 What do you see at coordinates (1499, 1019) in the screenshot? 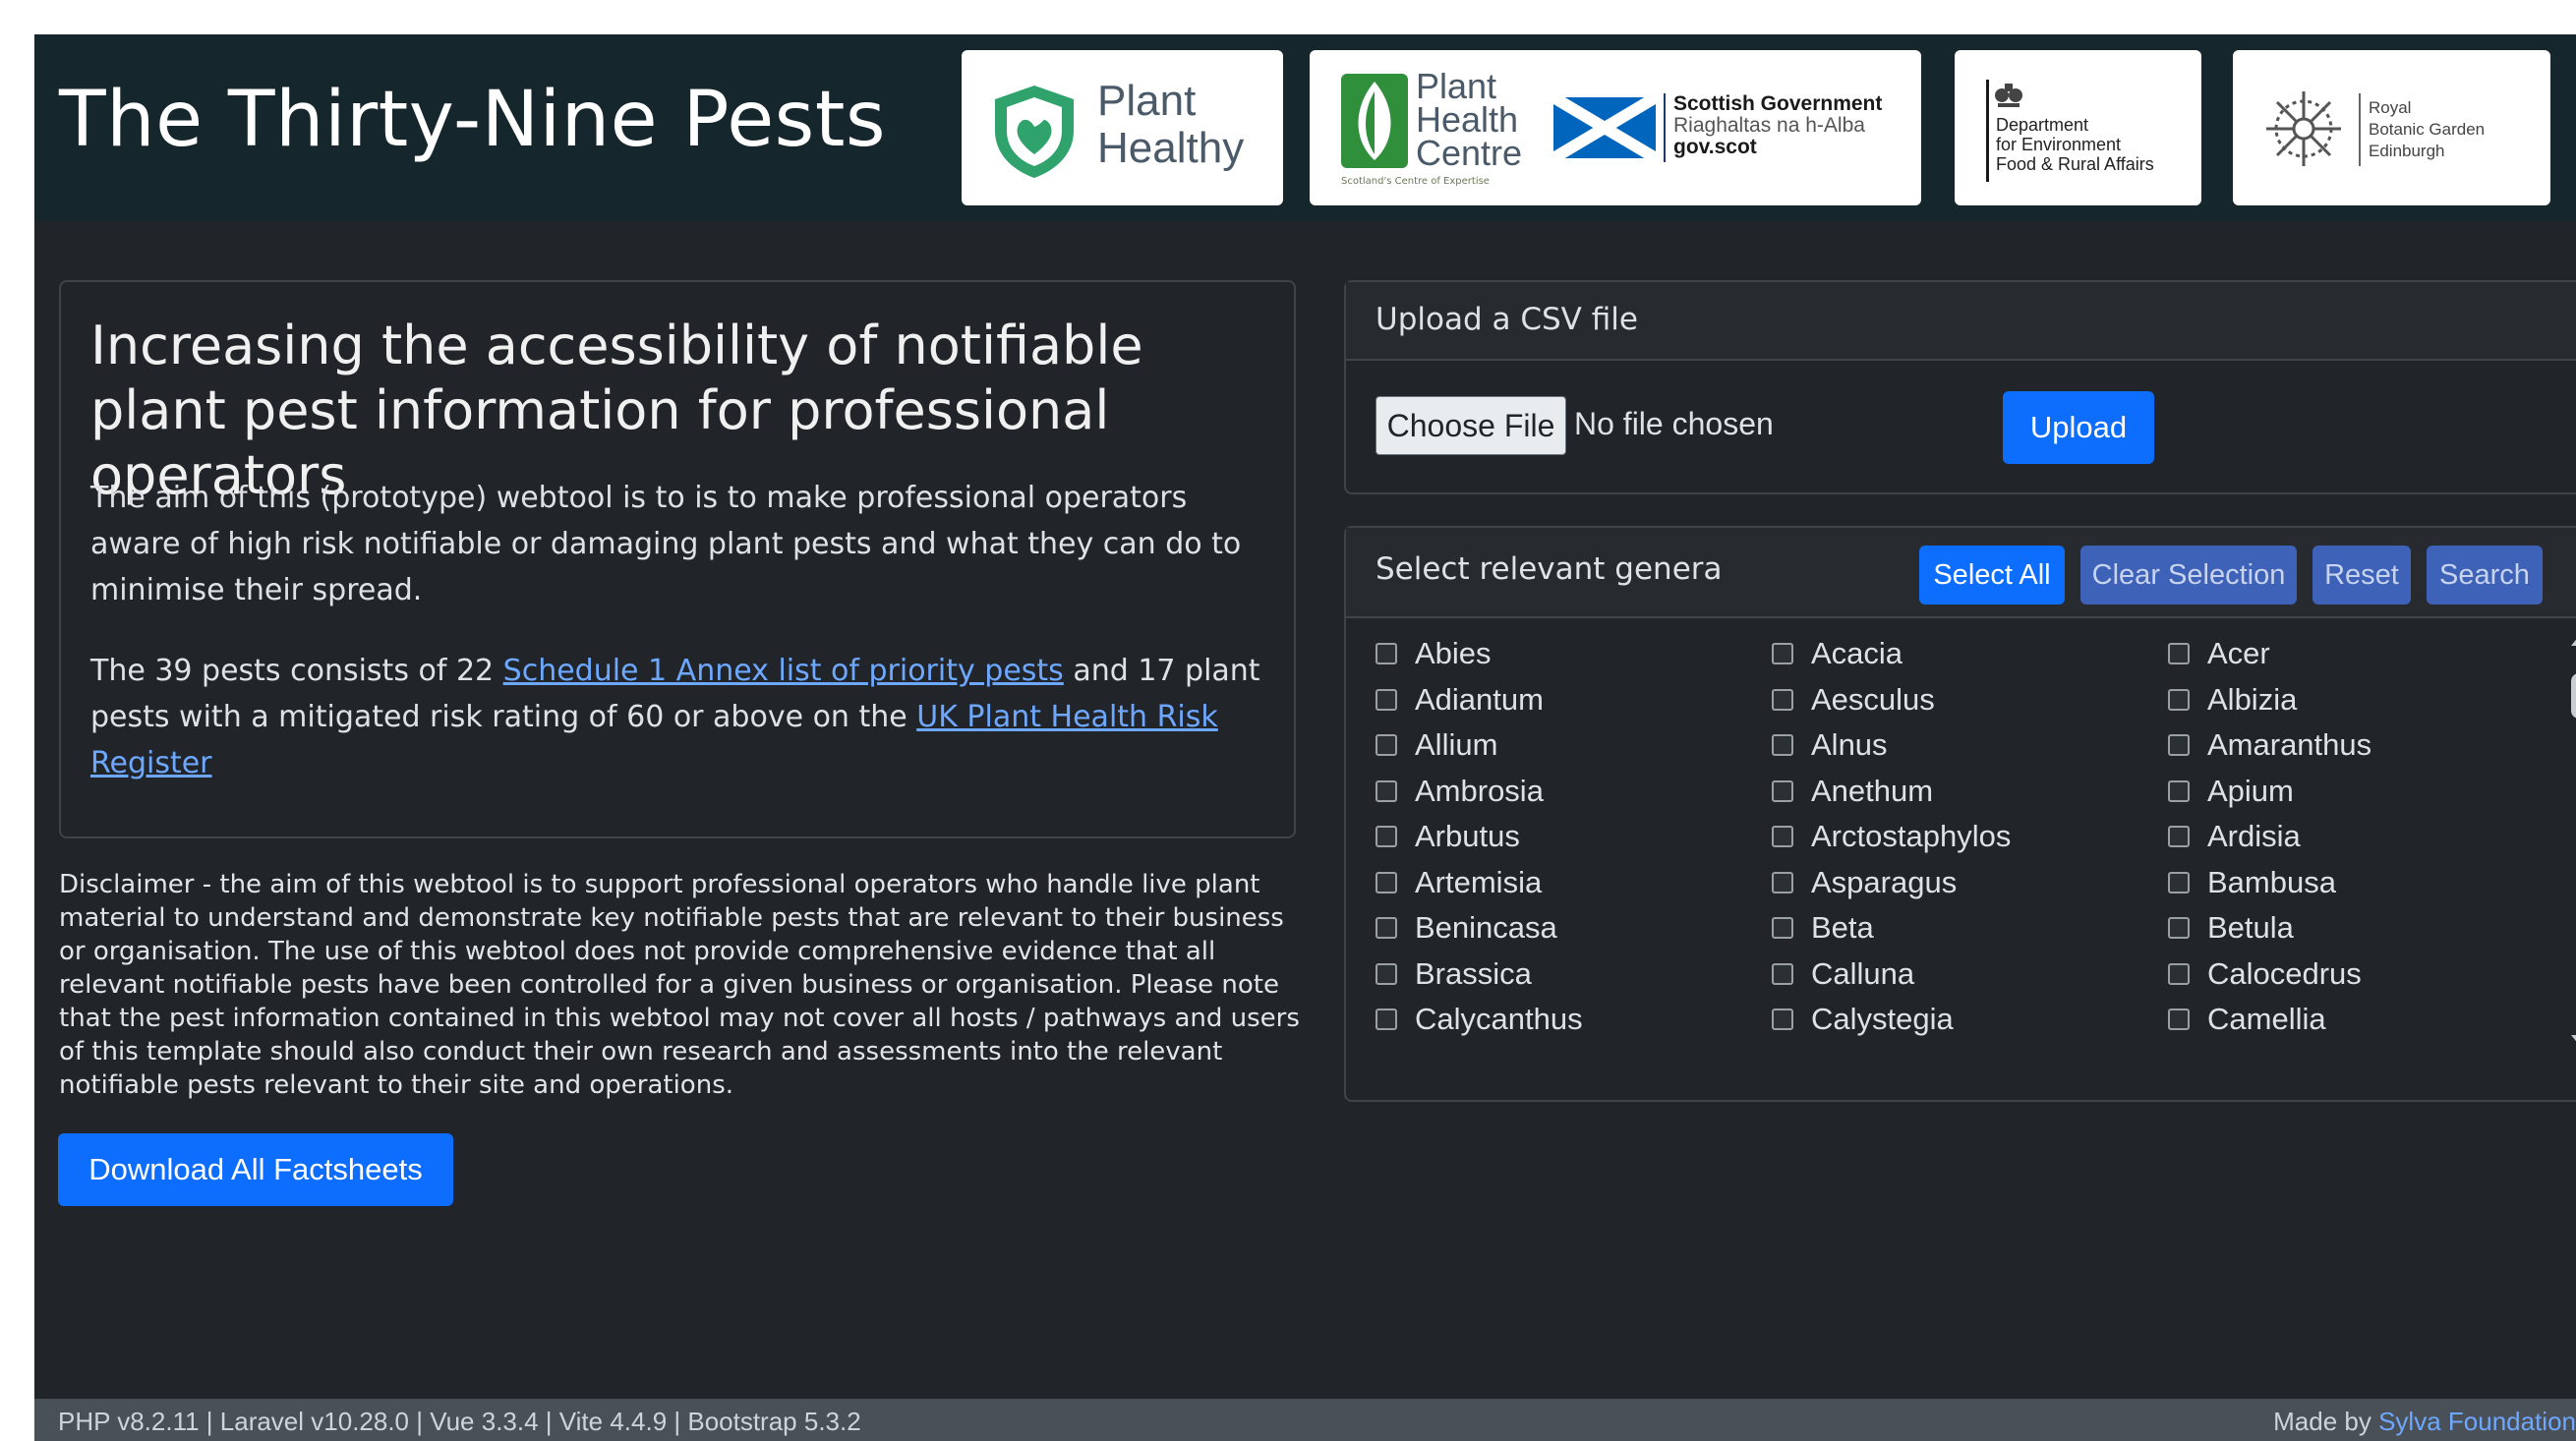
I see `genus-label: Calycanthus` at bounding box center [1499, 1019].